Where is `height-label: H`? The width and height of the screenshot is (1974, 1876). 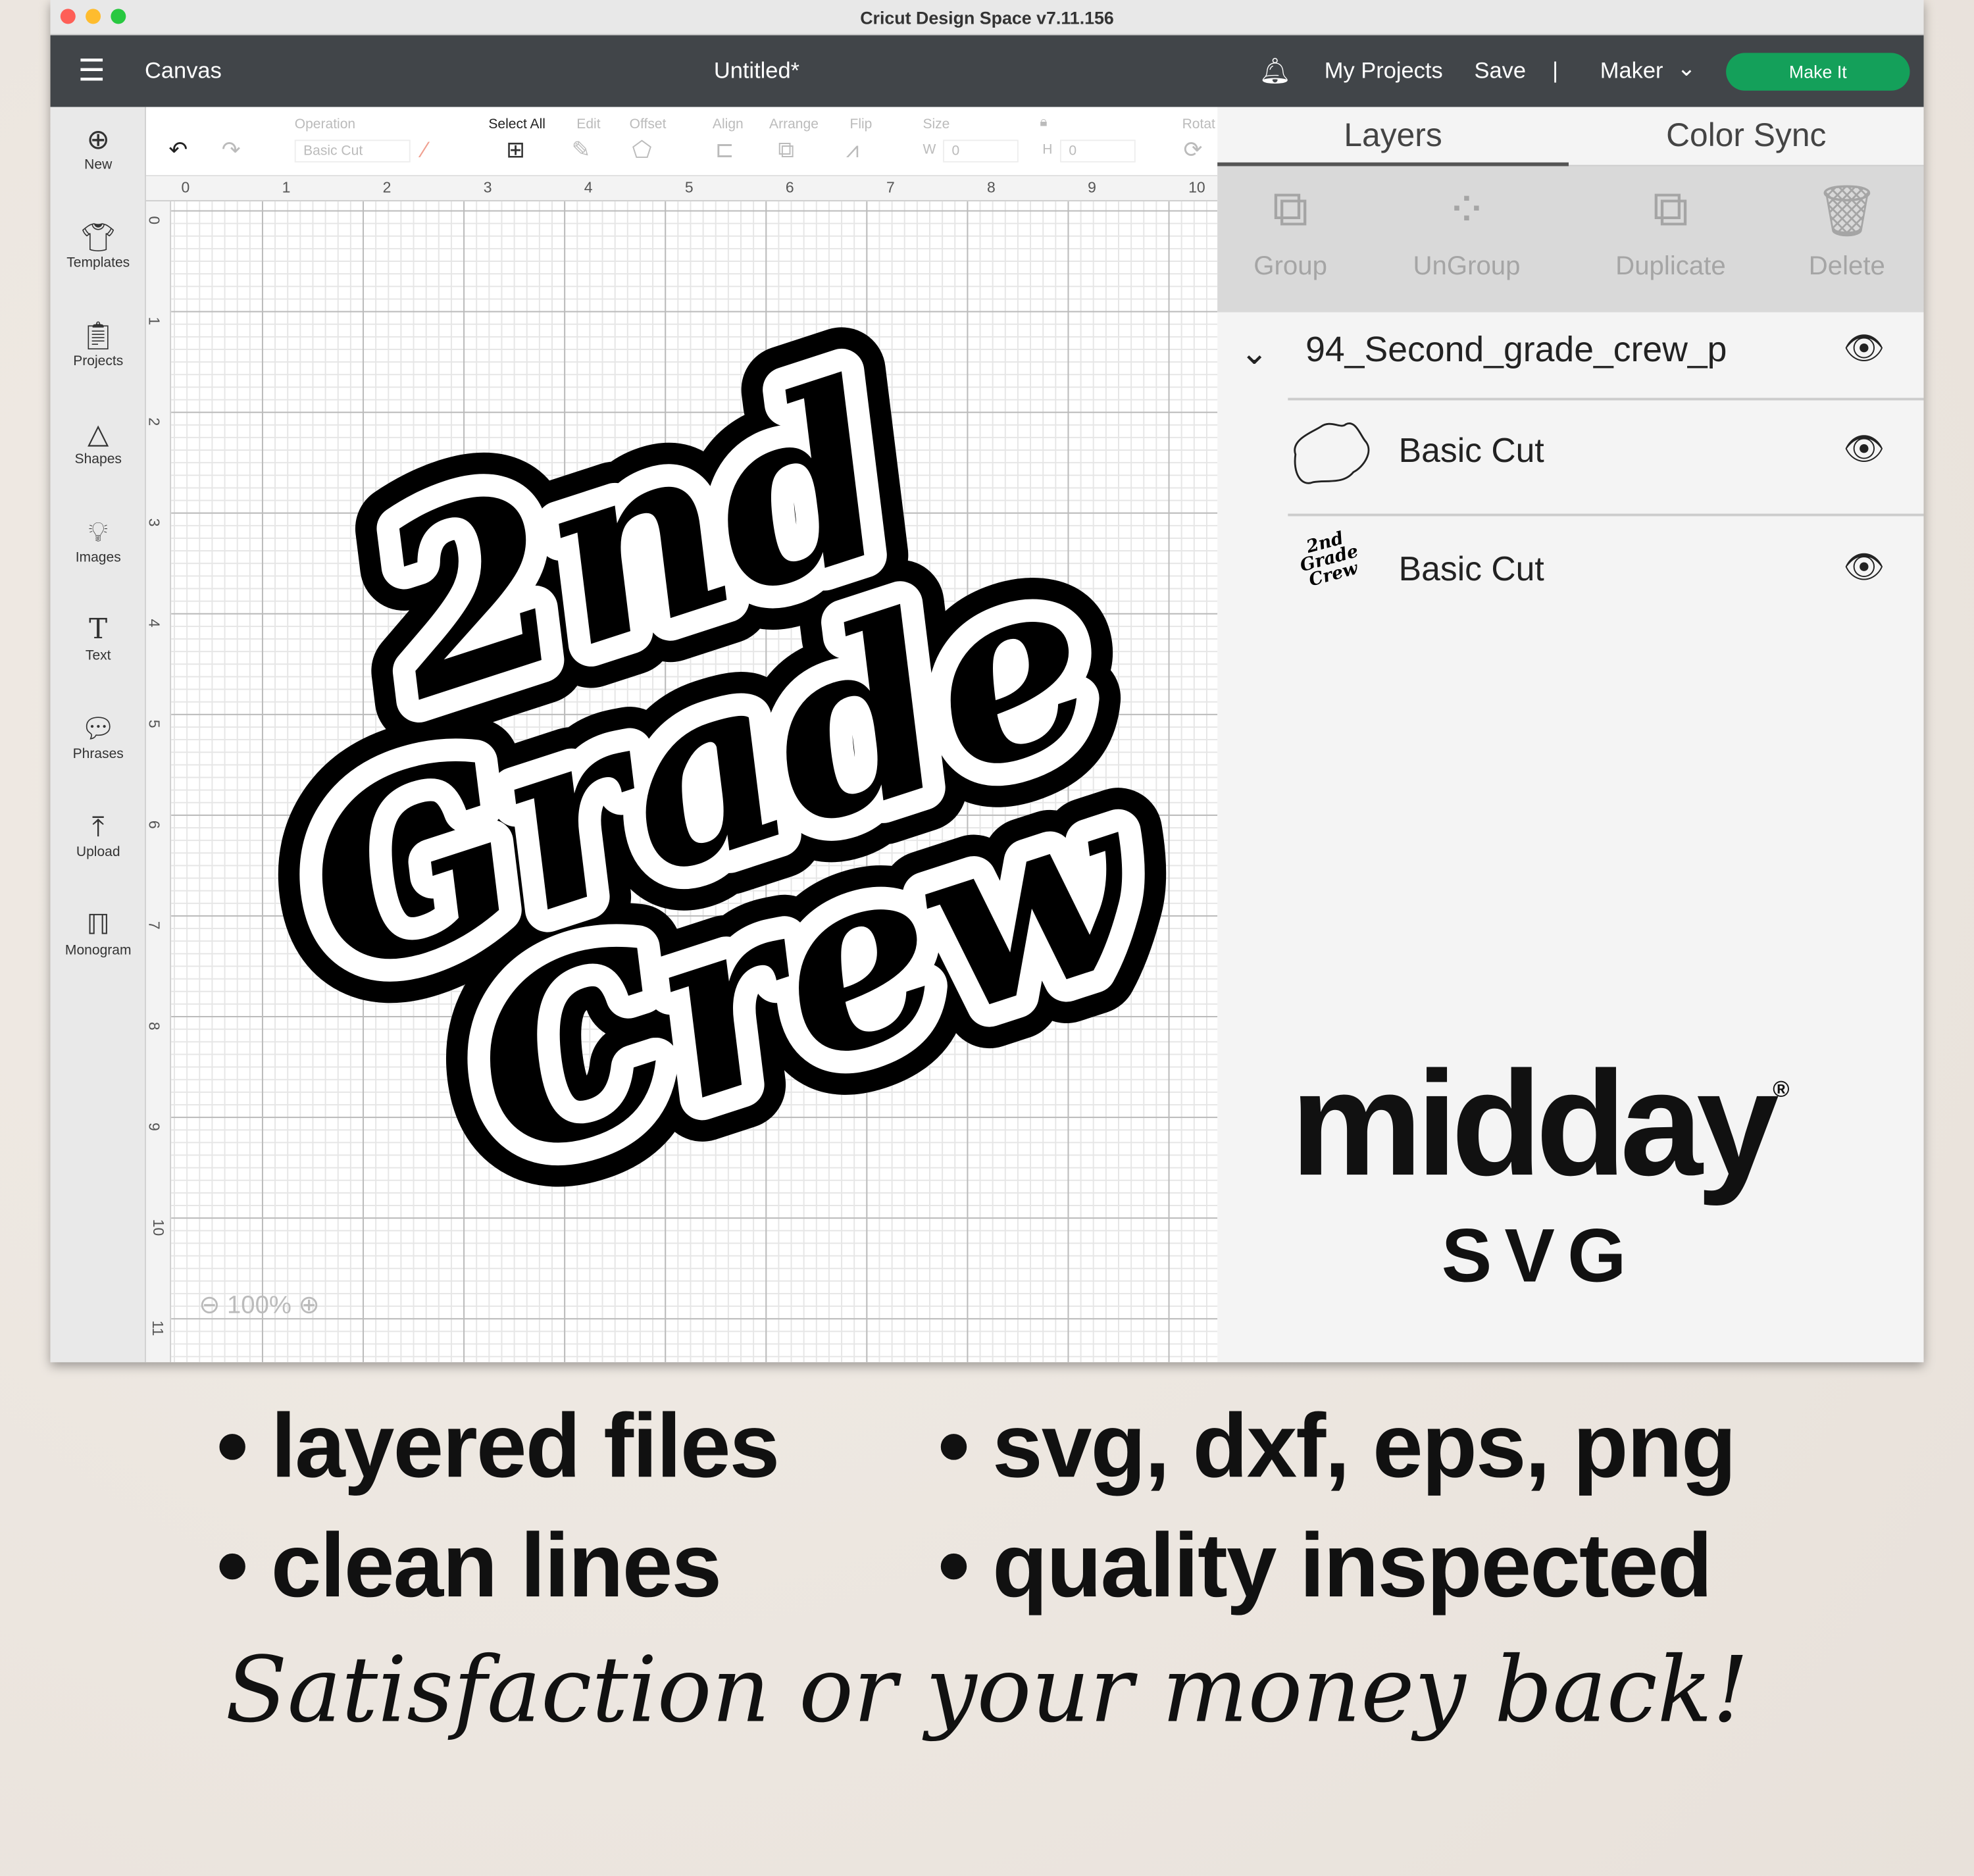
height-label: H is located at coordinates (1048, 150).